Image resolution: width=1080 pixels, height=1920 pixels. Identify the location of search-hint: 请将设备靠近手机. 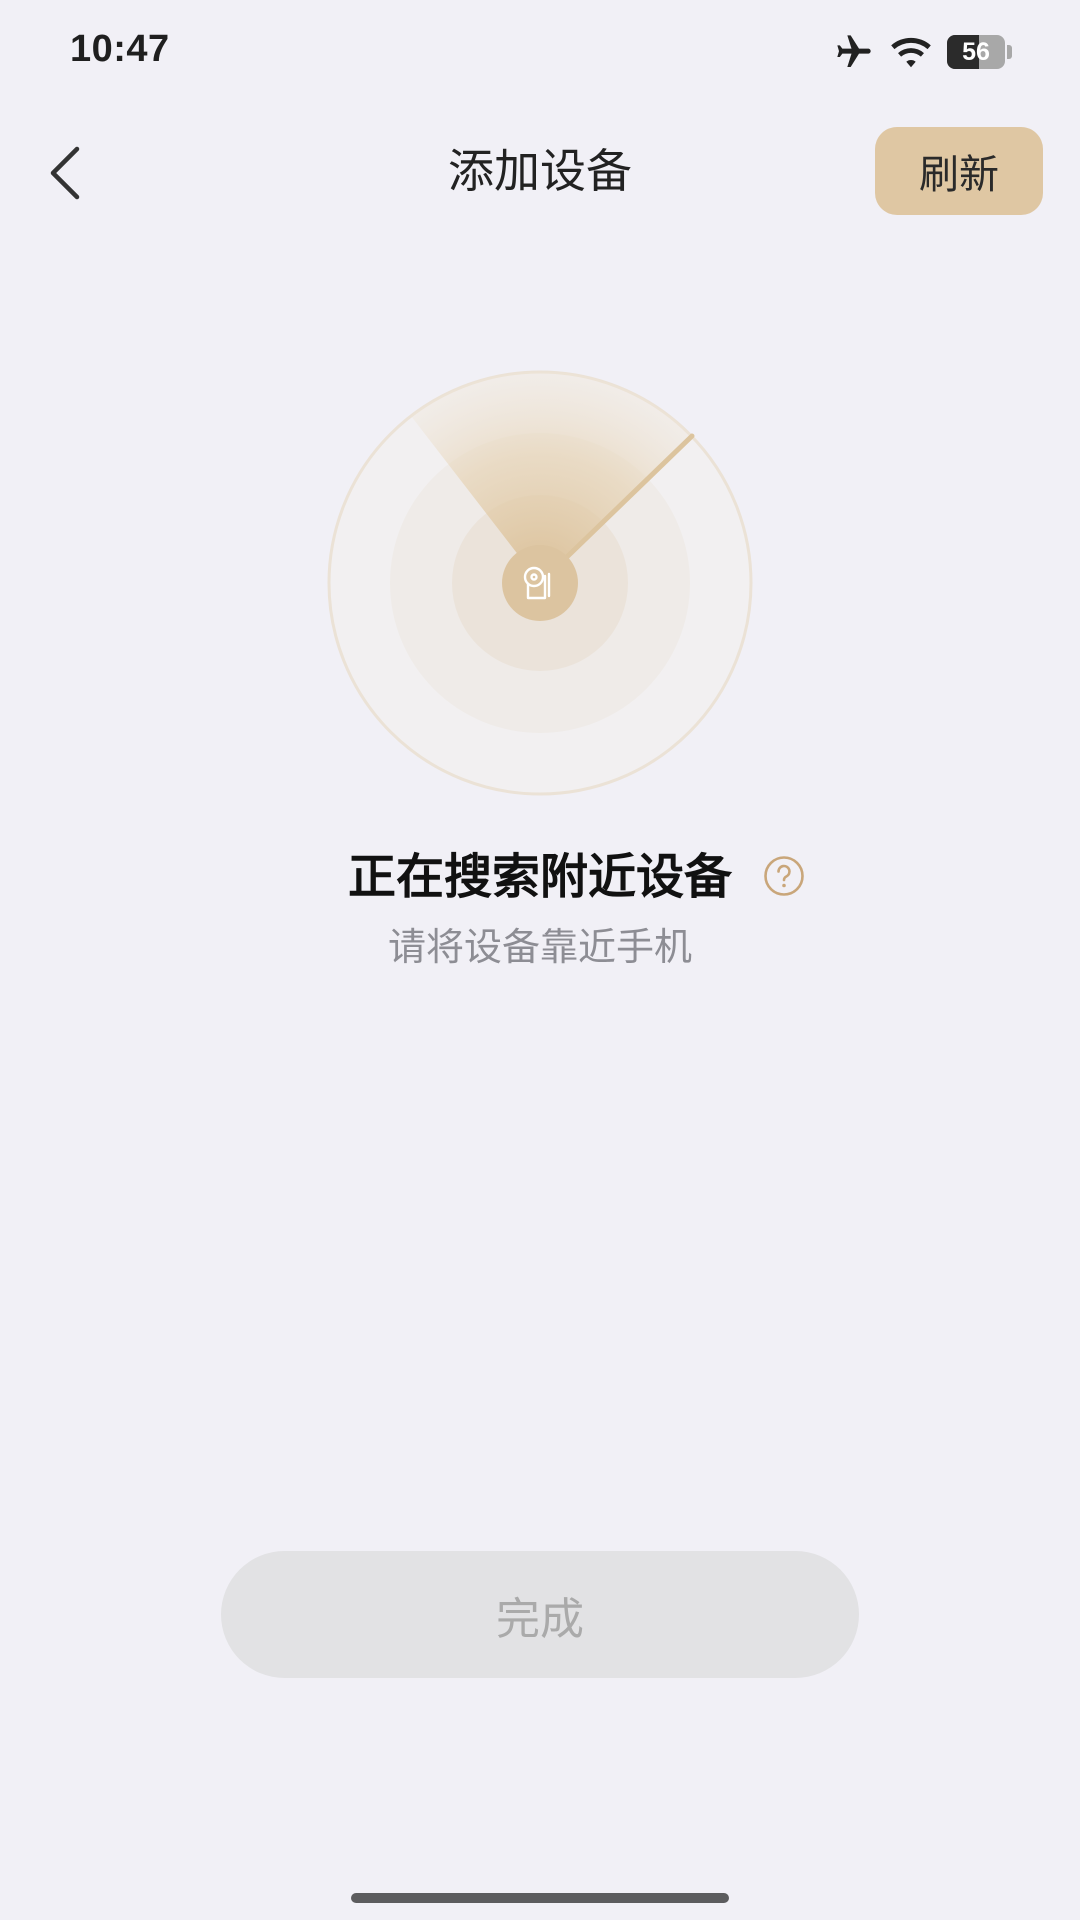
(539, 947).